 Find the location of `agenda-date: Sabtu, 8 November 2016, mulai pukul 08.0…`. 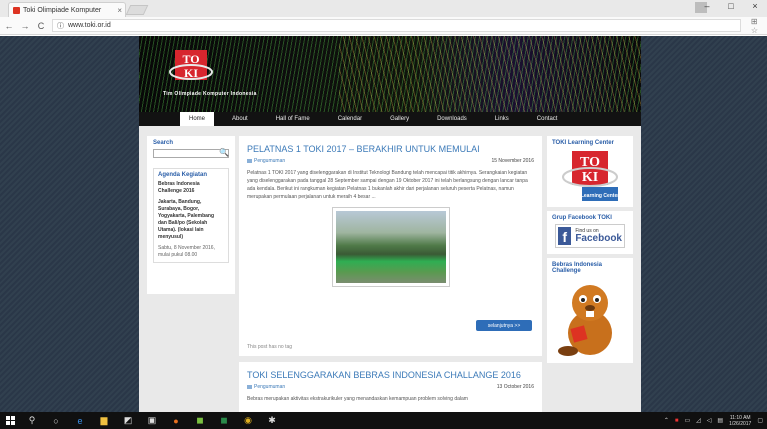

agenda-date: Sabtu, 8 November 2016, mulai pukul 08.0… is located at coordinates (186, 251).